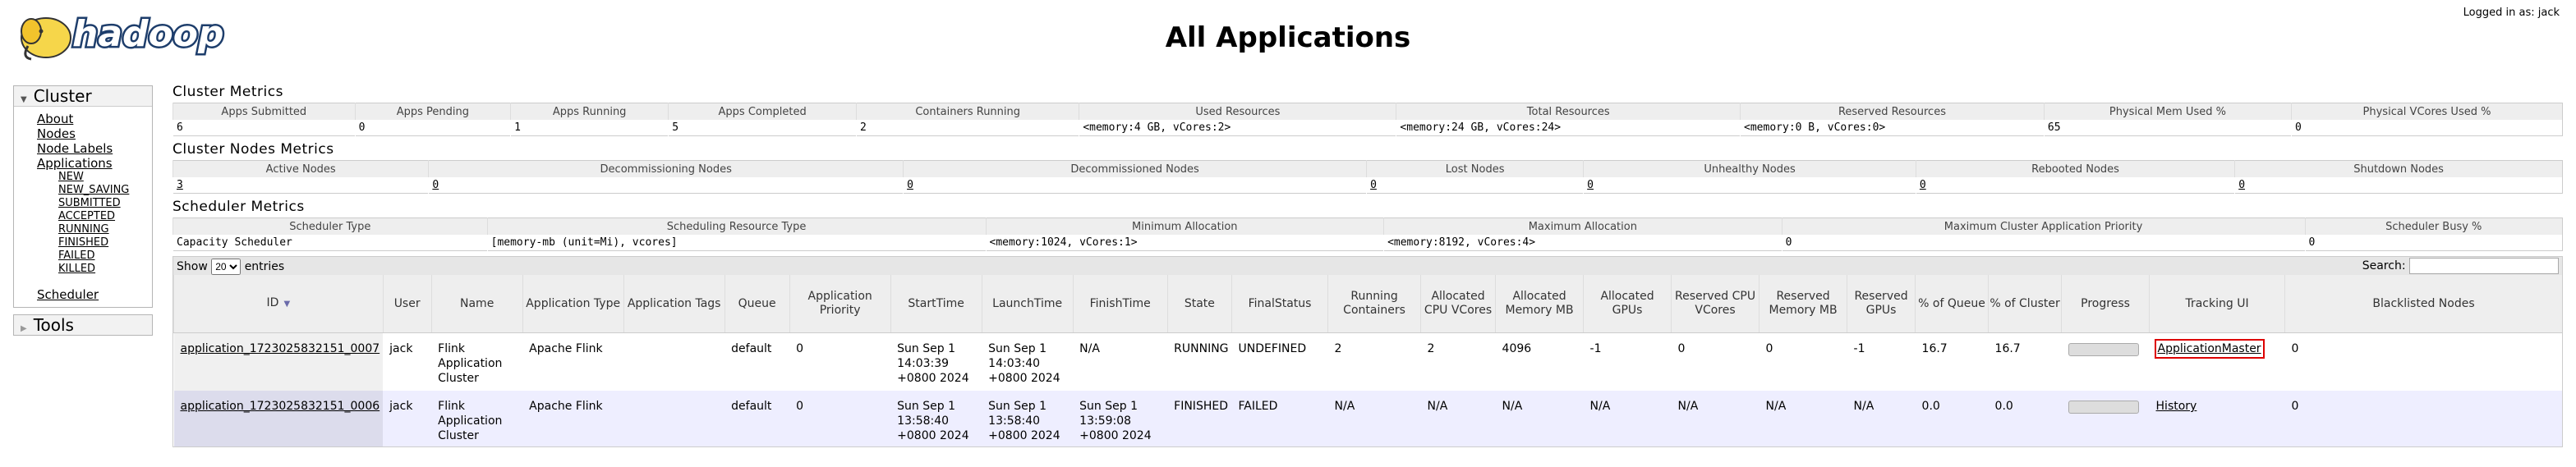  I want to click on column-header-state: State, so click(1199, 304).